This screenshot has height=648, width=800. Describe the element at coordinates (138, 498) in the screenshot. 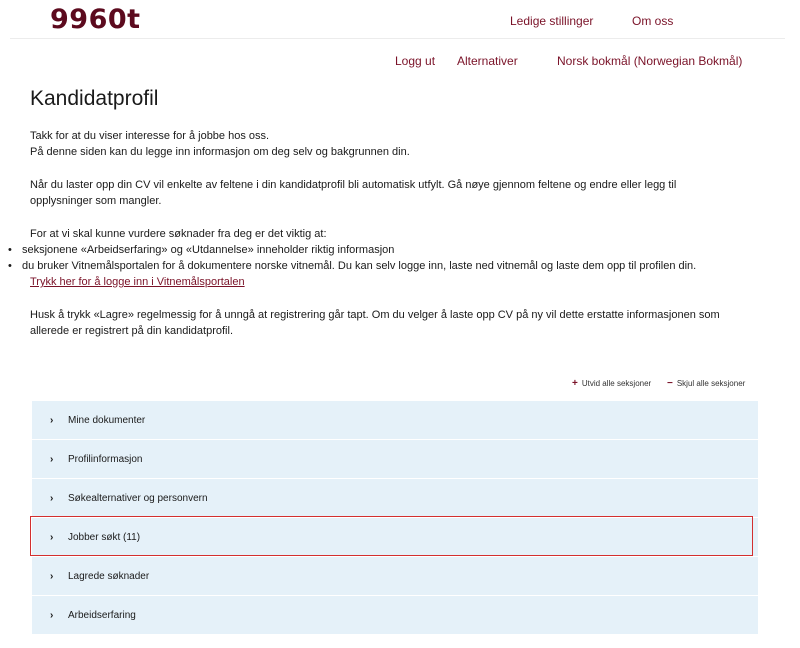

I see `section-label: Søkealternativer og personvern` at that location.